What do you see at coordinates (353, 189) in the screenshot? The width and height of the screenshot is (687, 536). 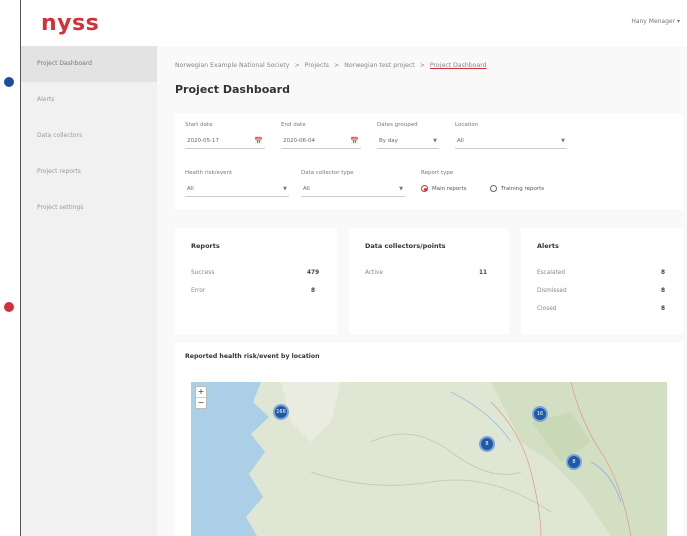 I see `dc-type-select: All ▼` at bounding box center [353, 189].